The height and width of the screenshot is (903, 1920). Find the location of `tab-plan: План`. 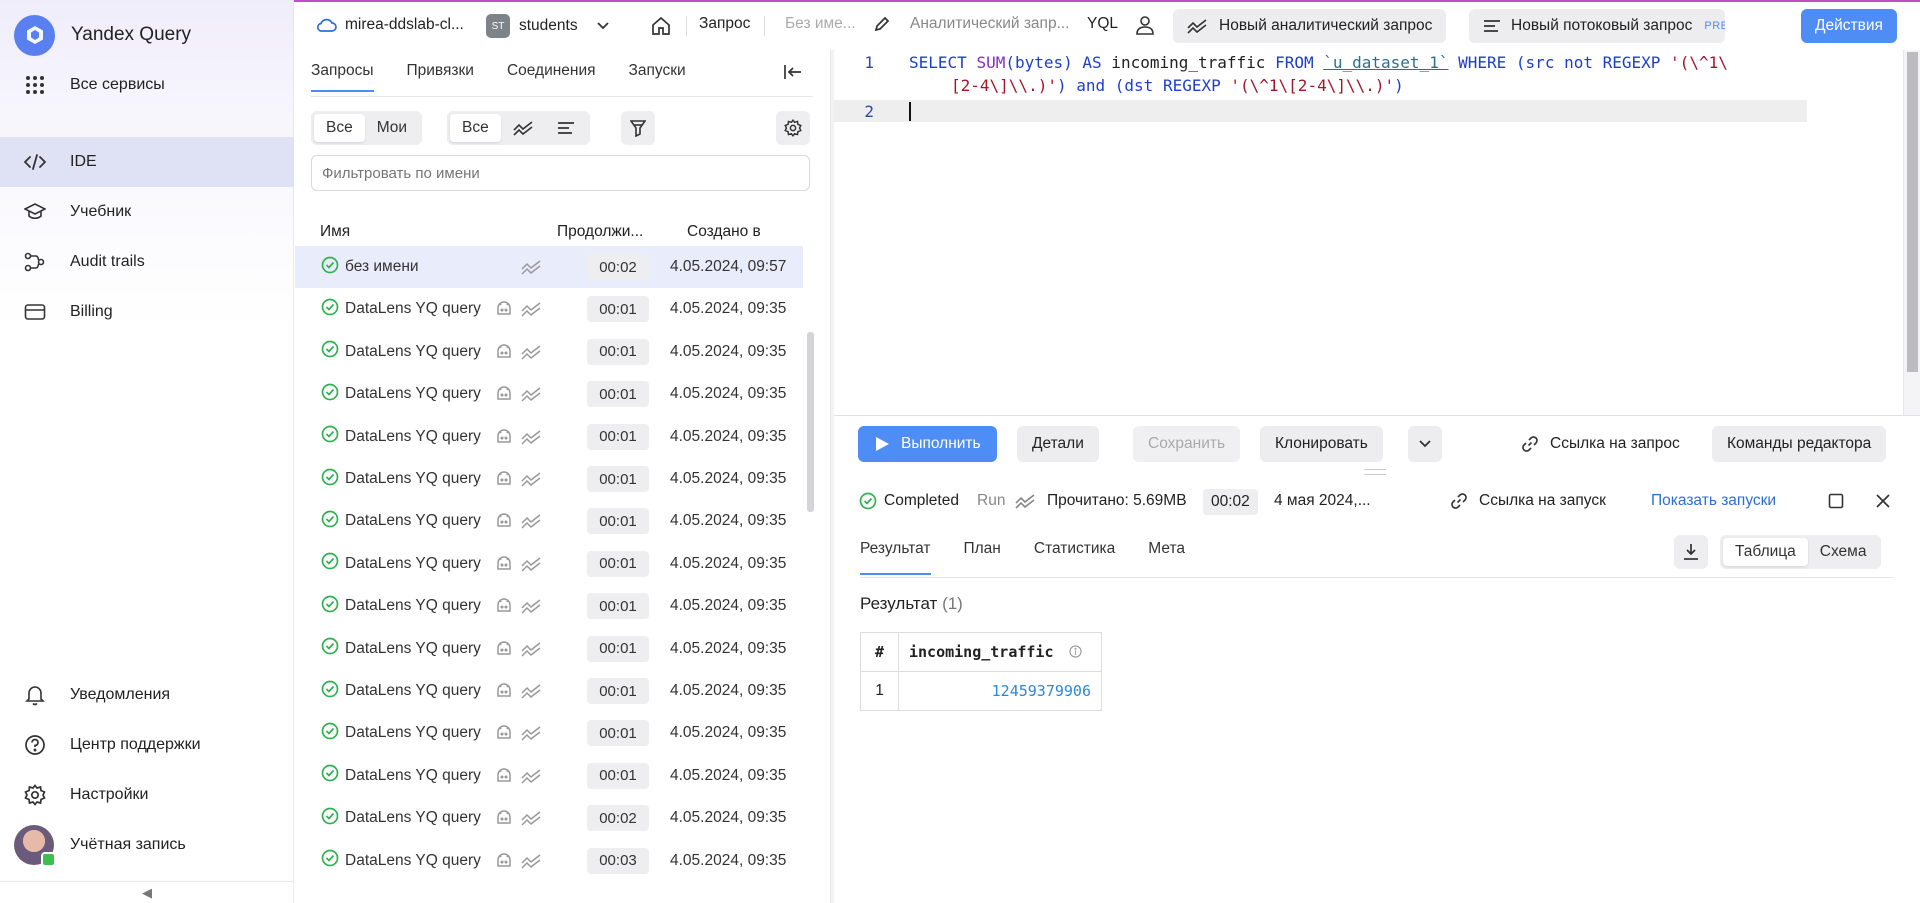

tab-plan: План is located at coordinates (982, 560).